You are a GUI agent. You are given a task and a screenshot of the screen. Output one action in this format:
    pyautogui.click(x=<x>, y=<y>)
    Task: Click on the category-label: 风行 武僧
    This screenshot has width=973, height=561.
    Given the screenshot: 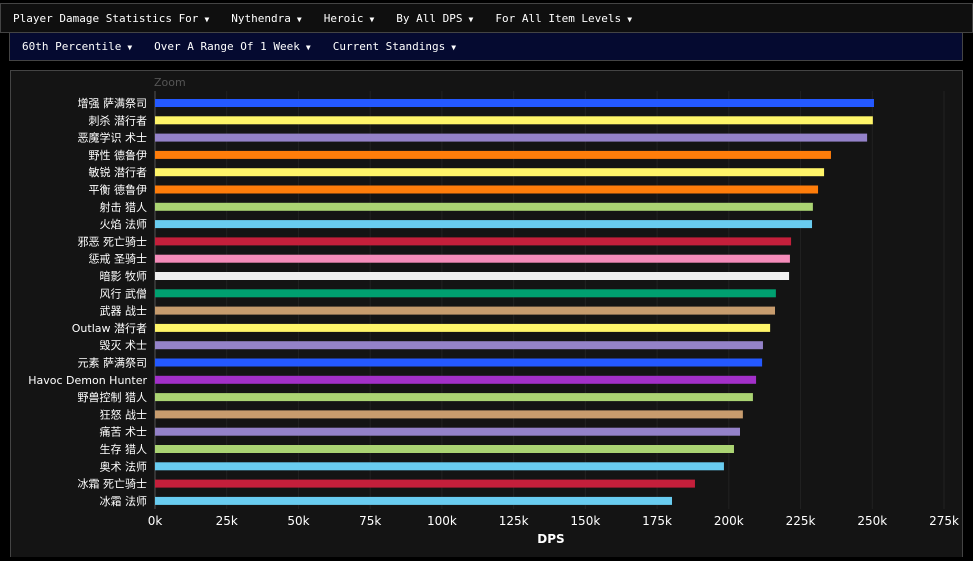 What is the action you would take?
    pyautogui.click(x=124, y=293)
    